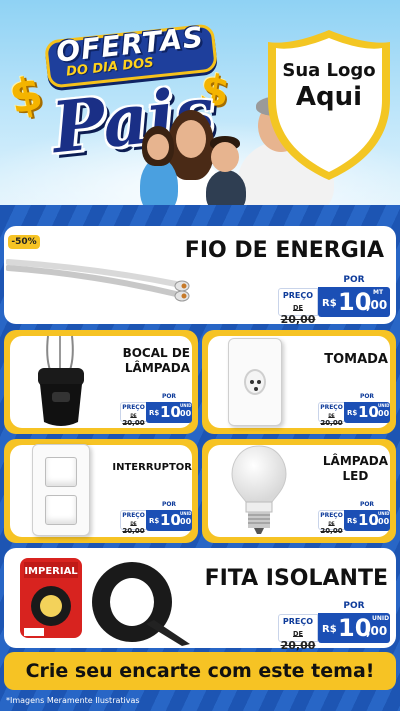  What do you see at coordinates (158, 147) in the screenshot?
I see `girl-head` at bounding box center [158, 147].